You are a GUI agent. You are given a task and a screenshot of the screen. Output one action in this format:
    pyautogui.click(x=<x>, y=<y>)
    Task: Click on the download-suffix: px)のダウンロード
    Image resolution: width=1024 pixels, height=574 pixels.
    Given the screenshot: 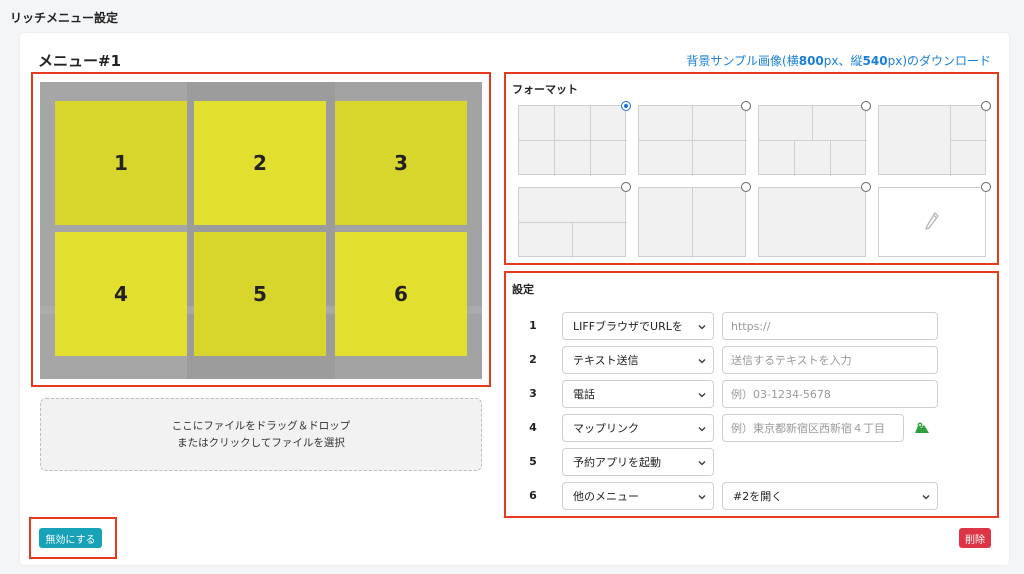 What is the action you would take?
    pyautogui.click(x=939, y=61)
    